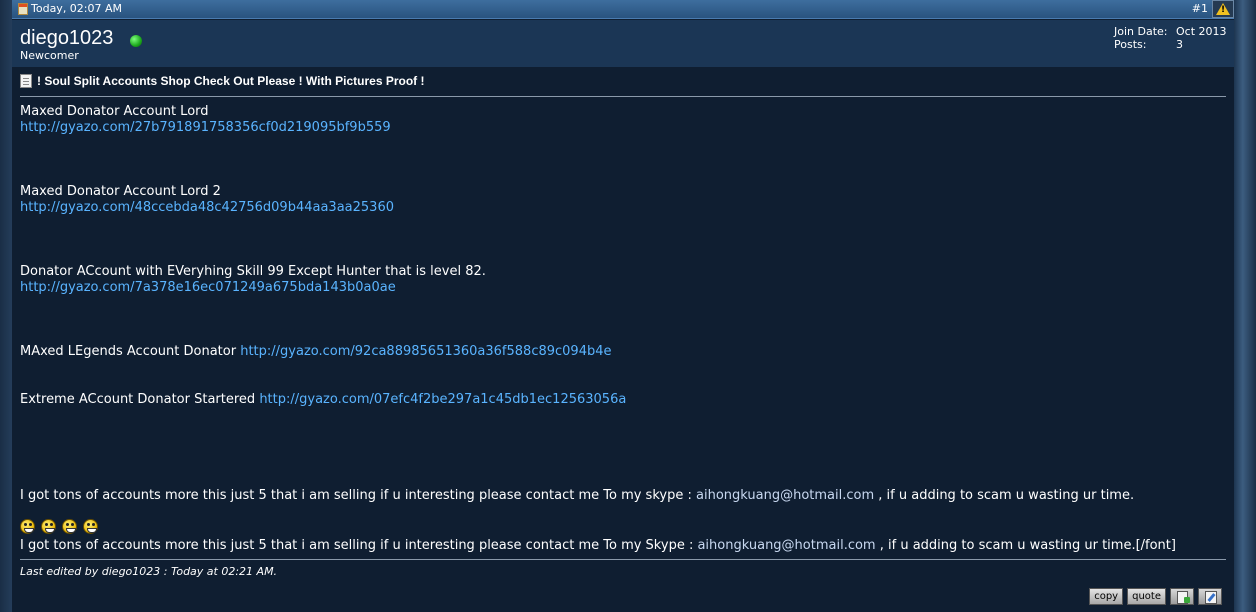 The height and width of the screenshot is (612, 1256). I want to click on posts-label: Posts:, so click(1130, 44).